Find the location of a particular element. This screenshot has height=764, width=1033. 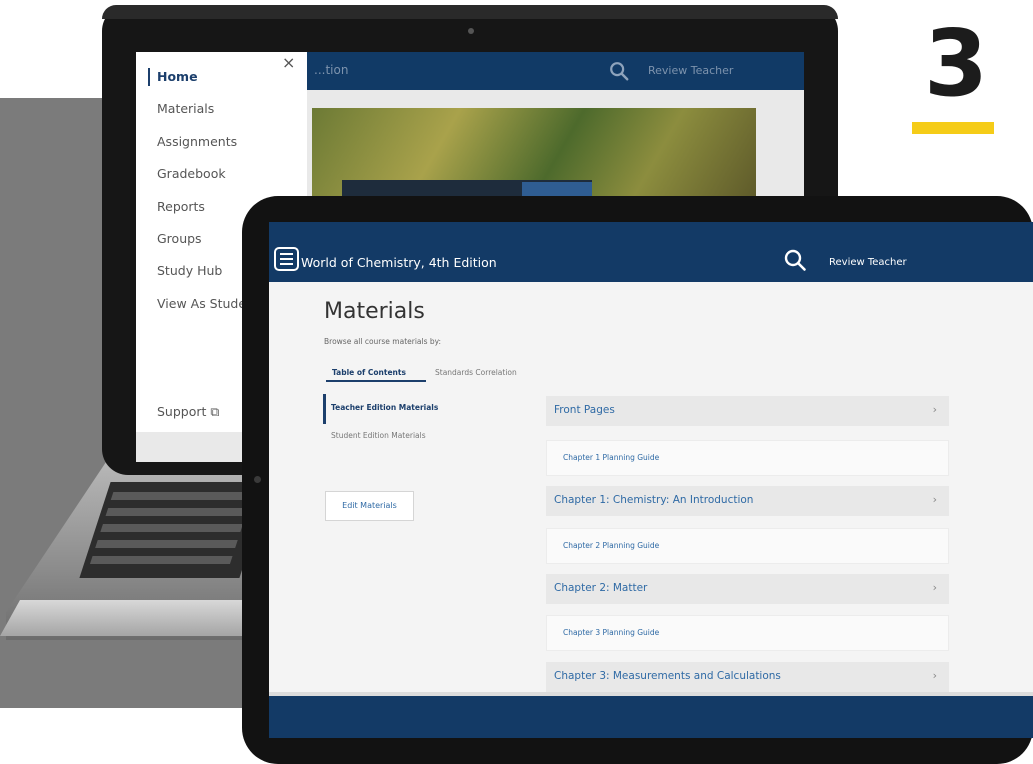

section-front-pages: Front Pages › is located at coordinates (747, 411).